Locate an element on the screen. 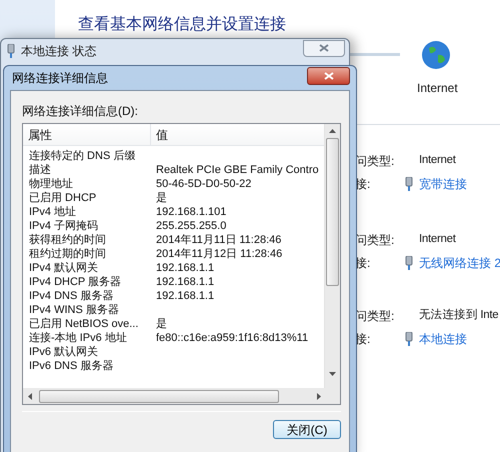 The image size is (500, 452). property-cell-text: 连接特定的 DNS 后缀 is located at coordinates (82, 156).